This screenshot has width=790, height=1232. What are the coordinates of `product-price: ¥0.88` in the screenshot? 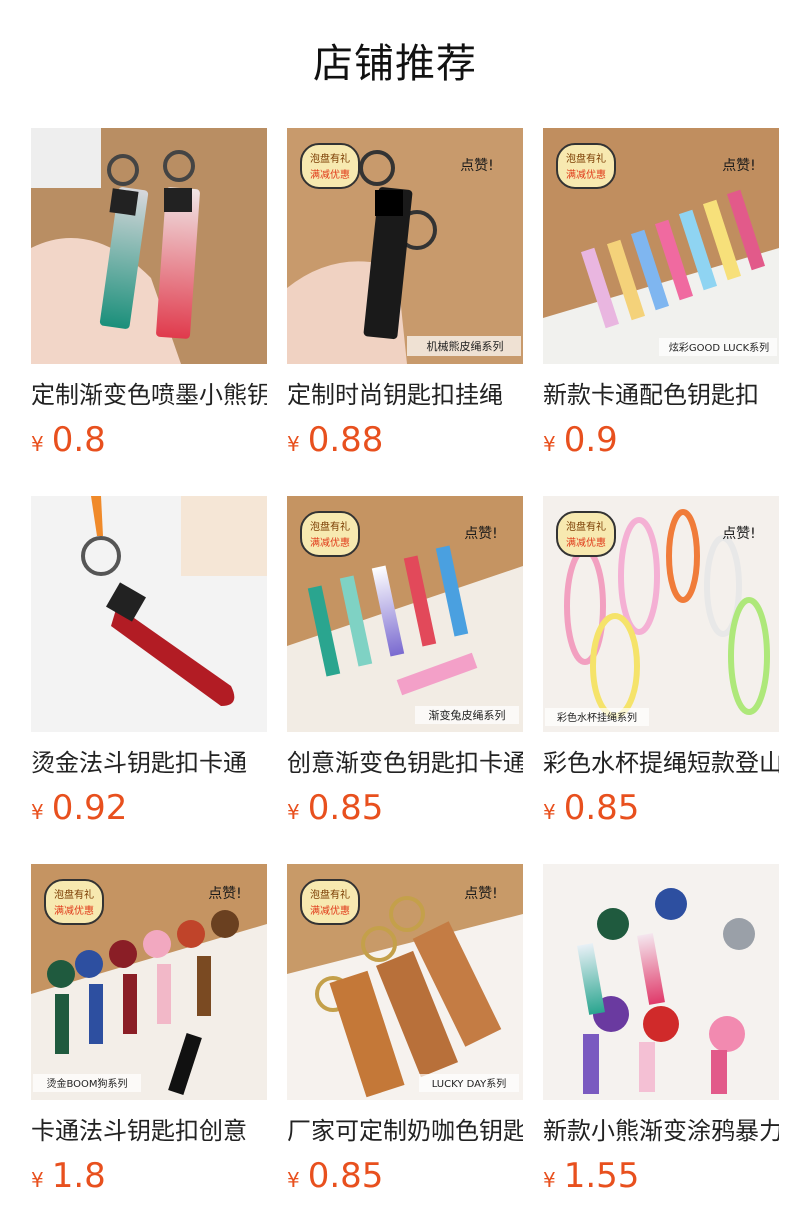 It's located at (405, 440).